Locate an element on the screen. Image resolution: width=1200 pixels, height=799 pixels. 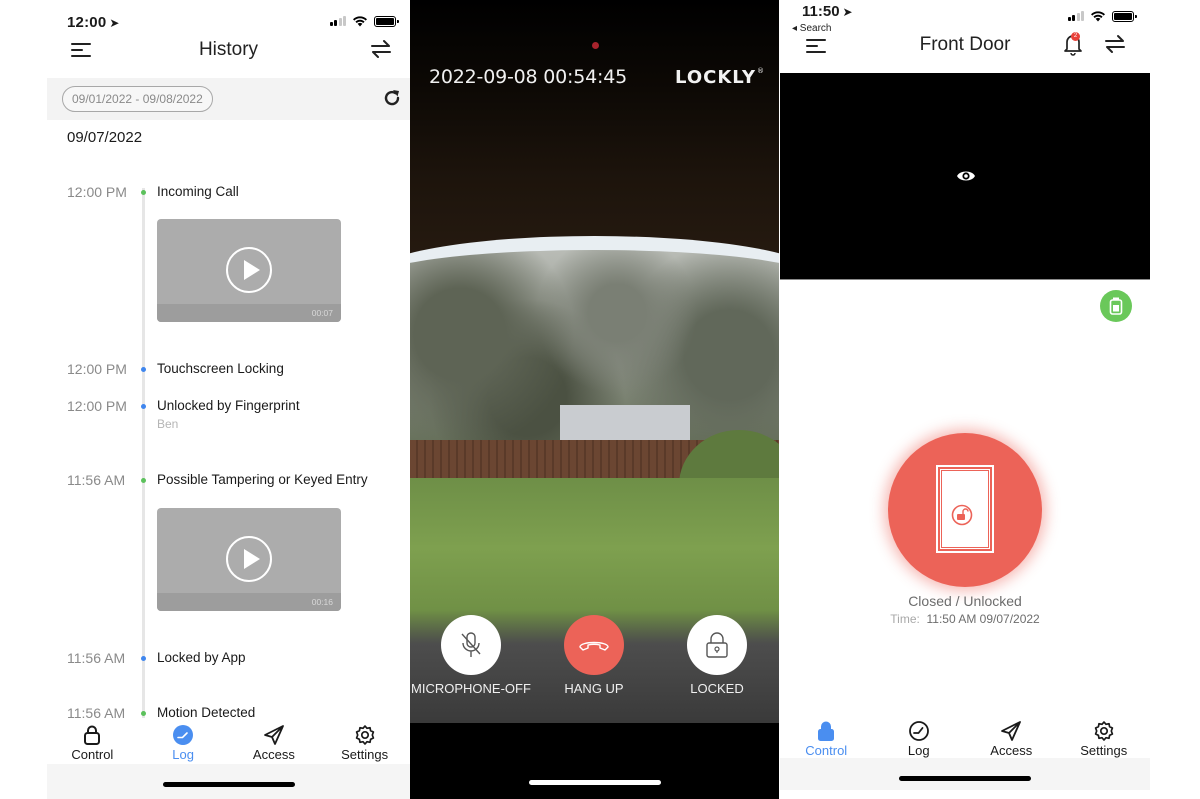
event-user: Ben is located at coordinates (168, 424).